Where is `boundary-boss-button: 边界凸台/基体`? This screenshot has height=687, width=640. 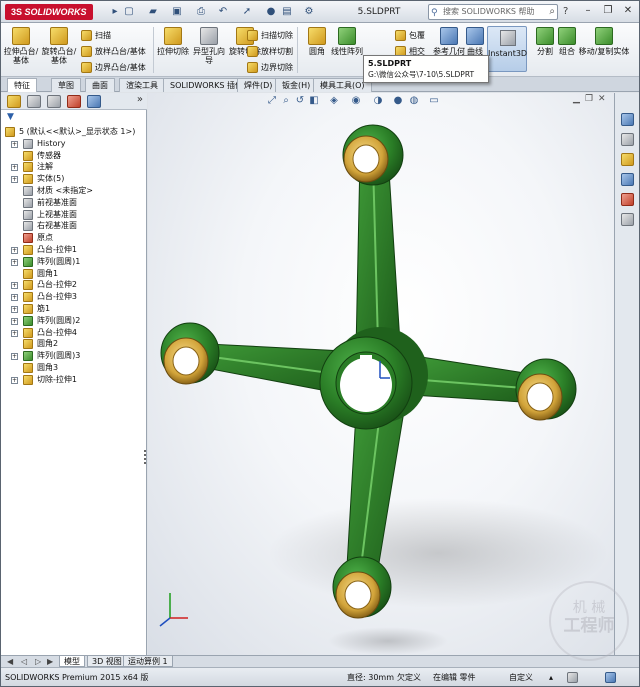 boundary-boss-button: 边界凸台/基体 is located at coordinates (113, 67).